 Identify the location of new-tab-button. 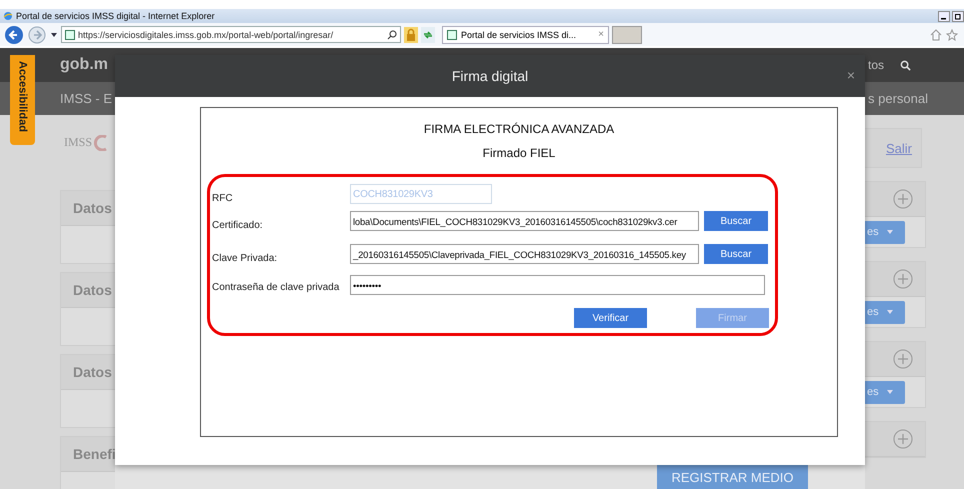
(627, 35).